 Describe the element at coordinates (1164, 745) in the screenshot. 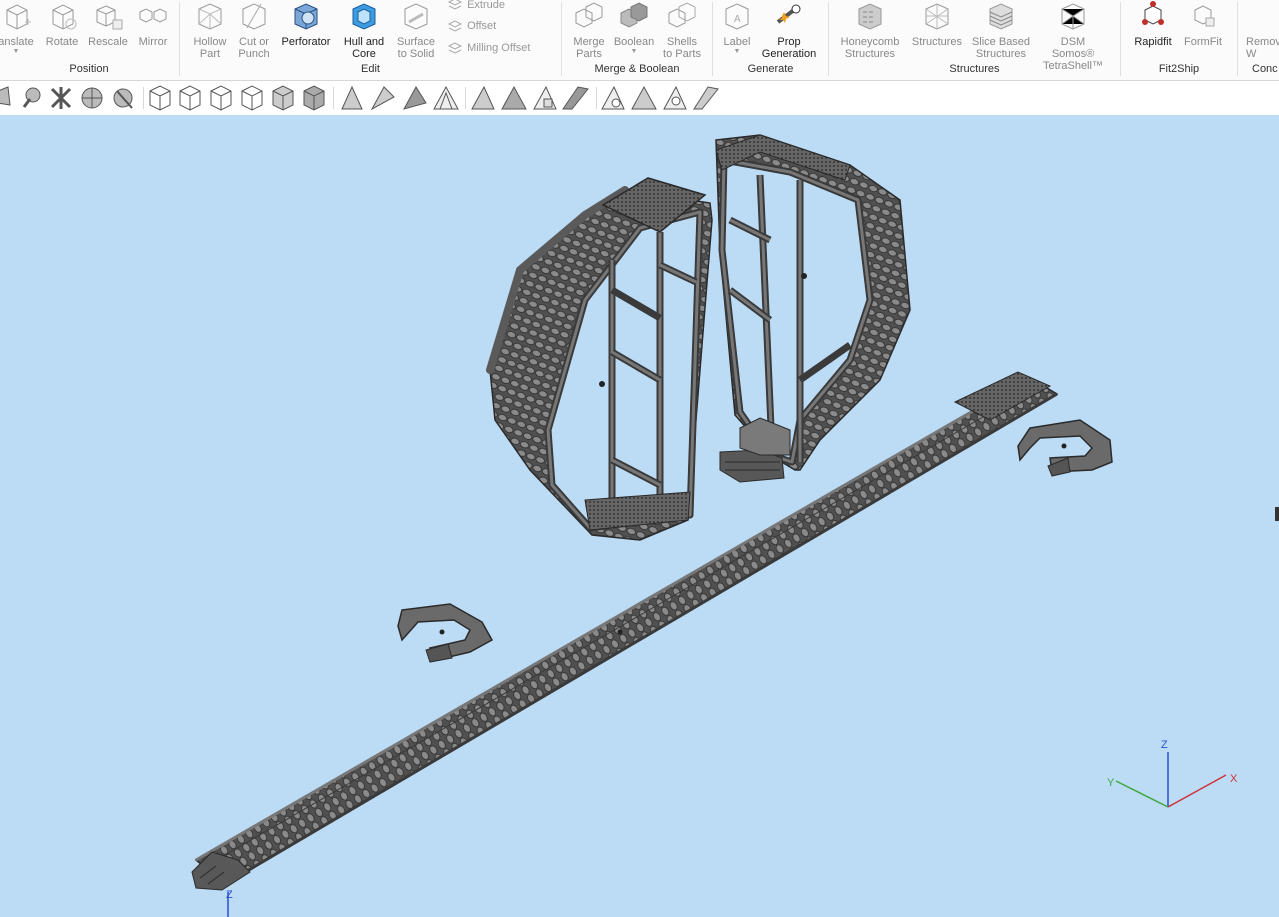

I see `z-axis-label: Z` at that location.